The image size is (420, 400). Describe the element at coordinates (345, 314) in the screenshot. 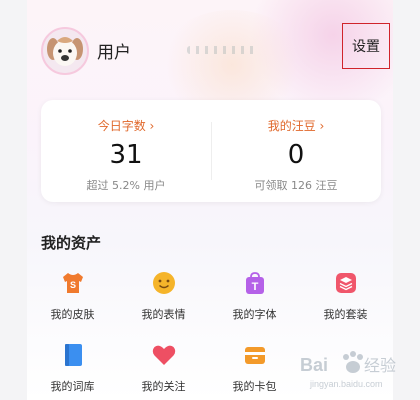

I see `asset-item-label: 我的套装` at that location.